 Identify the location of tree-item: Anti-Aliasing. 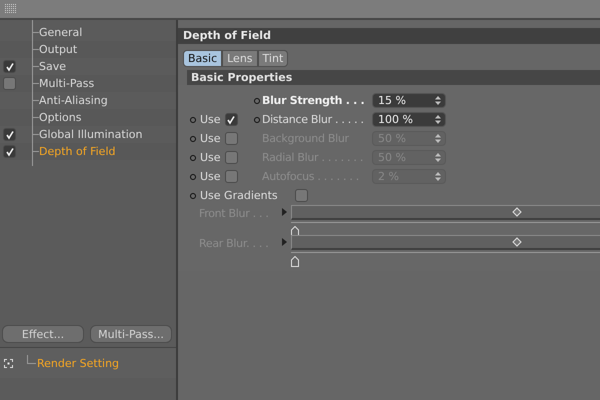
(73, 100).